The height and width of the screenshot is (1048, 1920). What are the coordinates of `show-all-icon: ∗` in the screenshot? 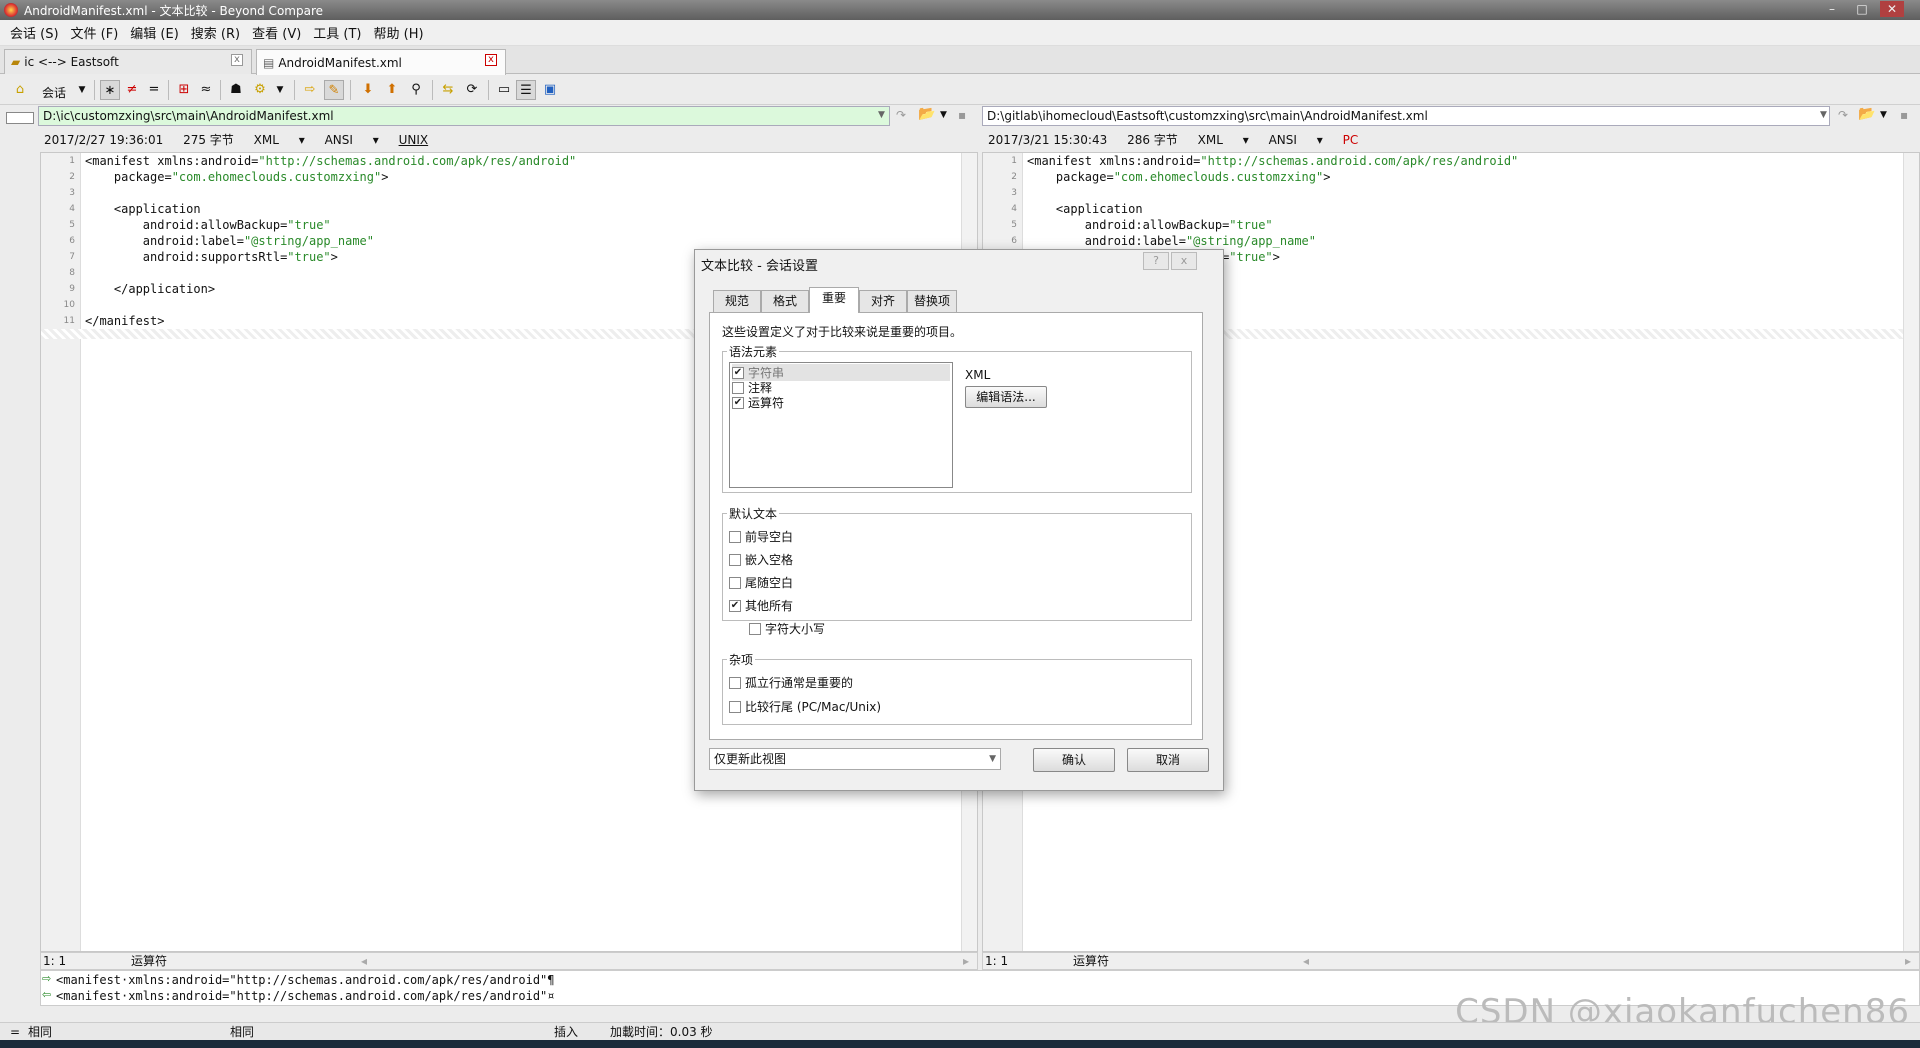 It's located at (110, 90).